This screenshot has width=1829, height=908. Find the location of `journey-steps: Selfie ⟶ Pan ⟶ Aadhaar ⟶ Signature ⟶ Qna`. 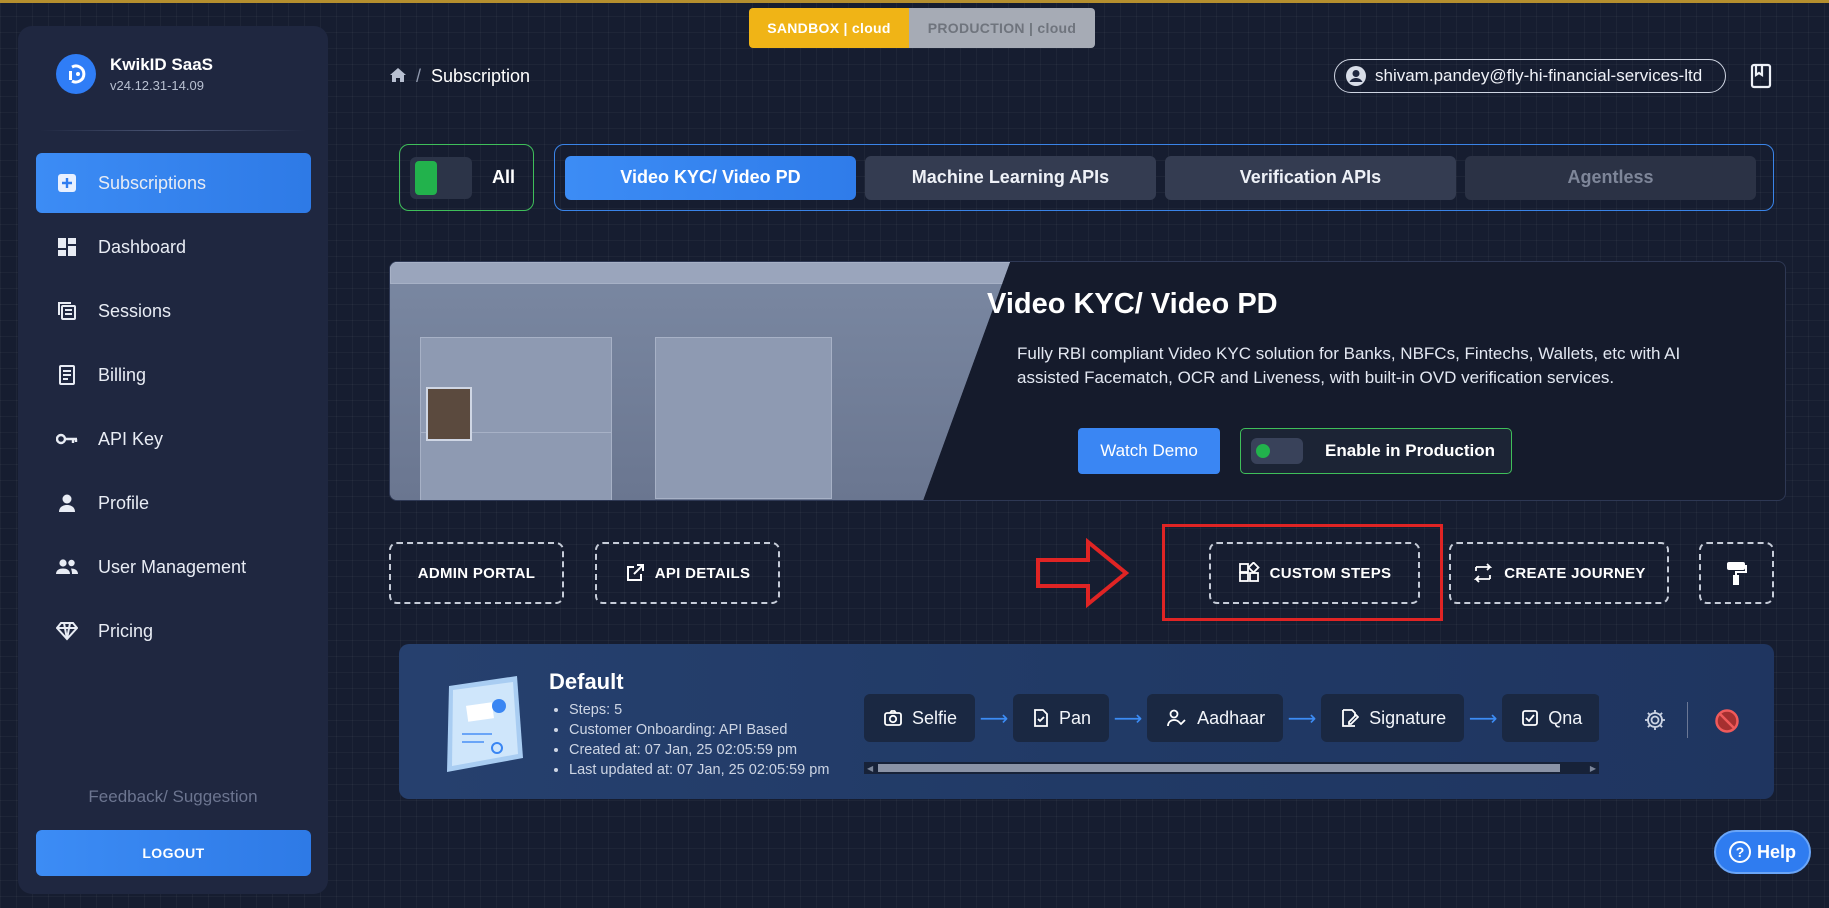

journey-steps: Selfie ⟶ Pan ⟶ Aadhaar ⟶ Signature ⟶ Qna is located at coordinates (1231, 718).